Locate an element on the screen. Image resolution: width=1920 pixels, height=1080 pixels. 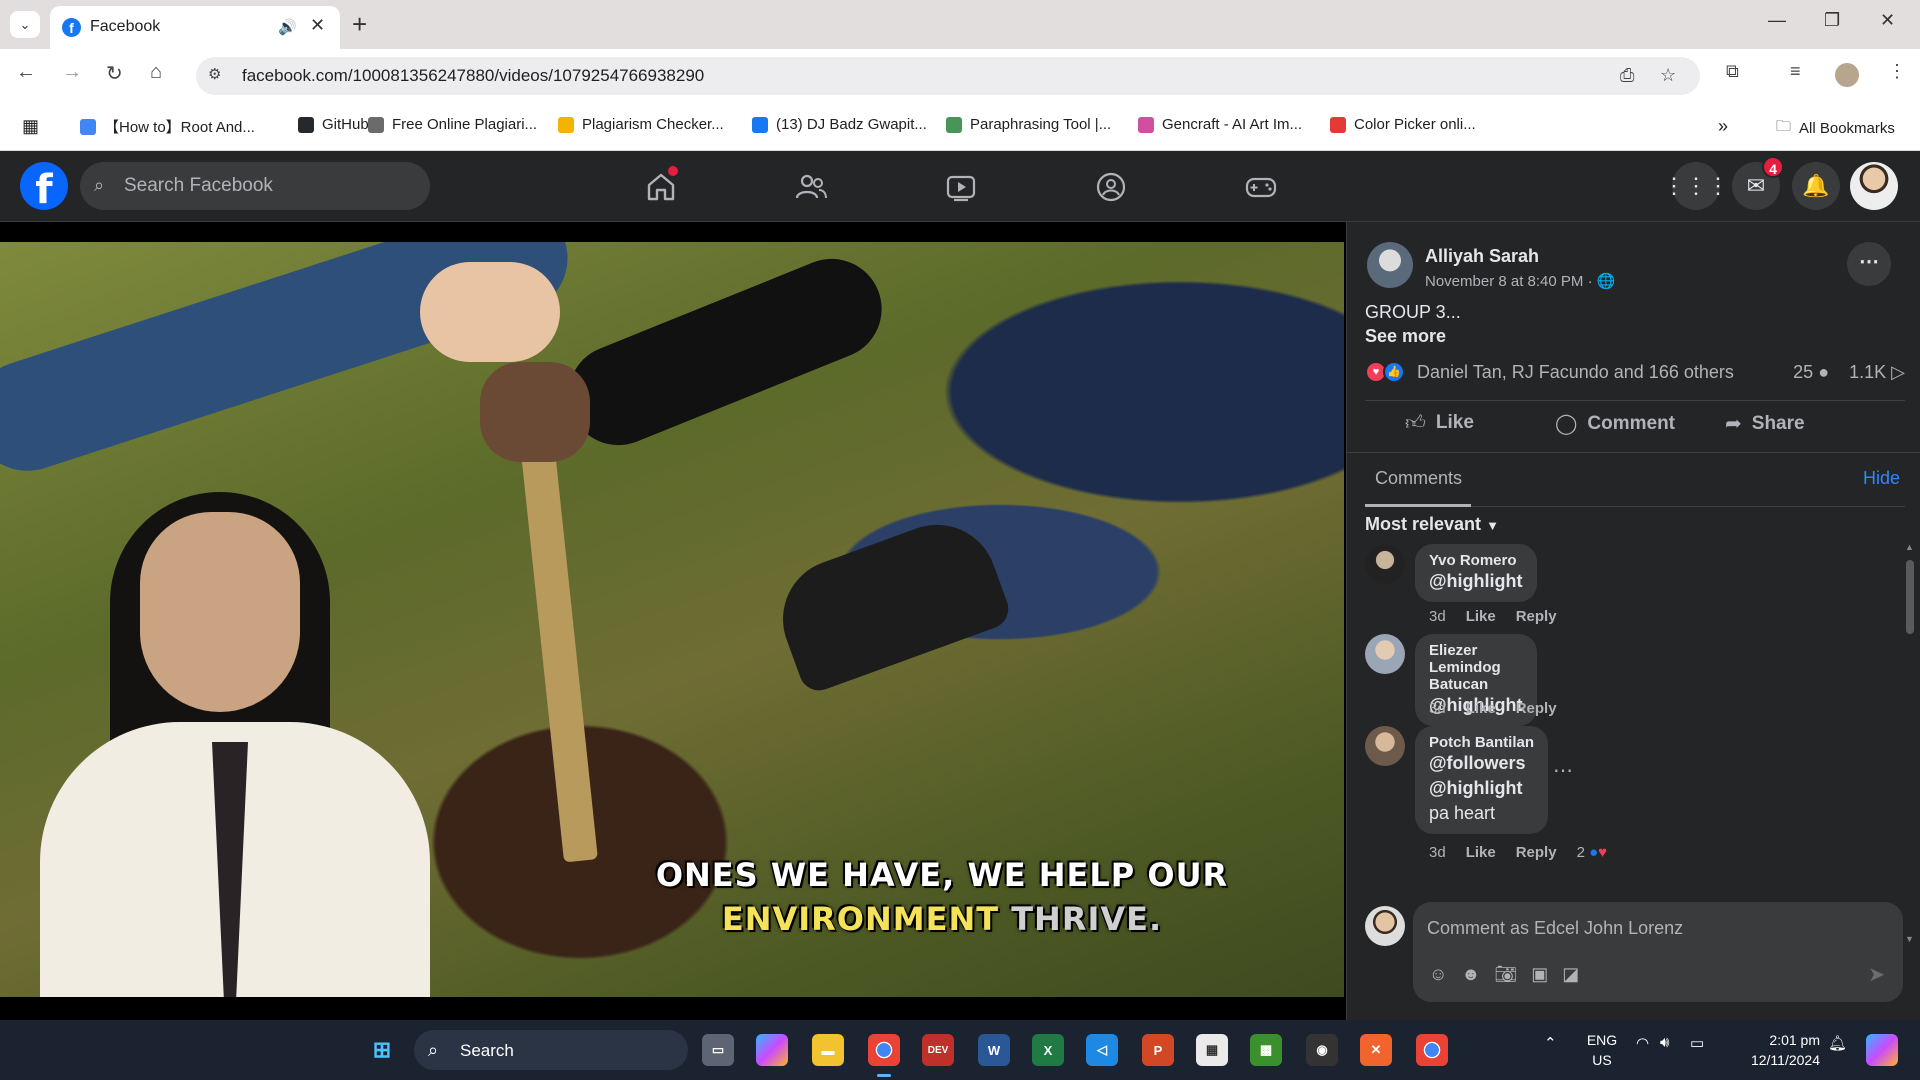
obs-icon: ◉ is located at coordinates (1322, 1050).